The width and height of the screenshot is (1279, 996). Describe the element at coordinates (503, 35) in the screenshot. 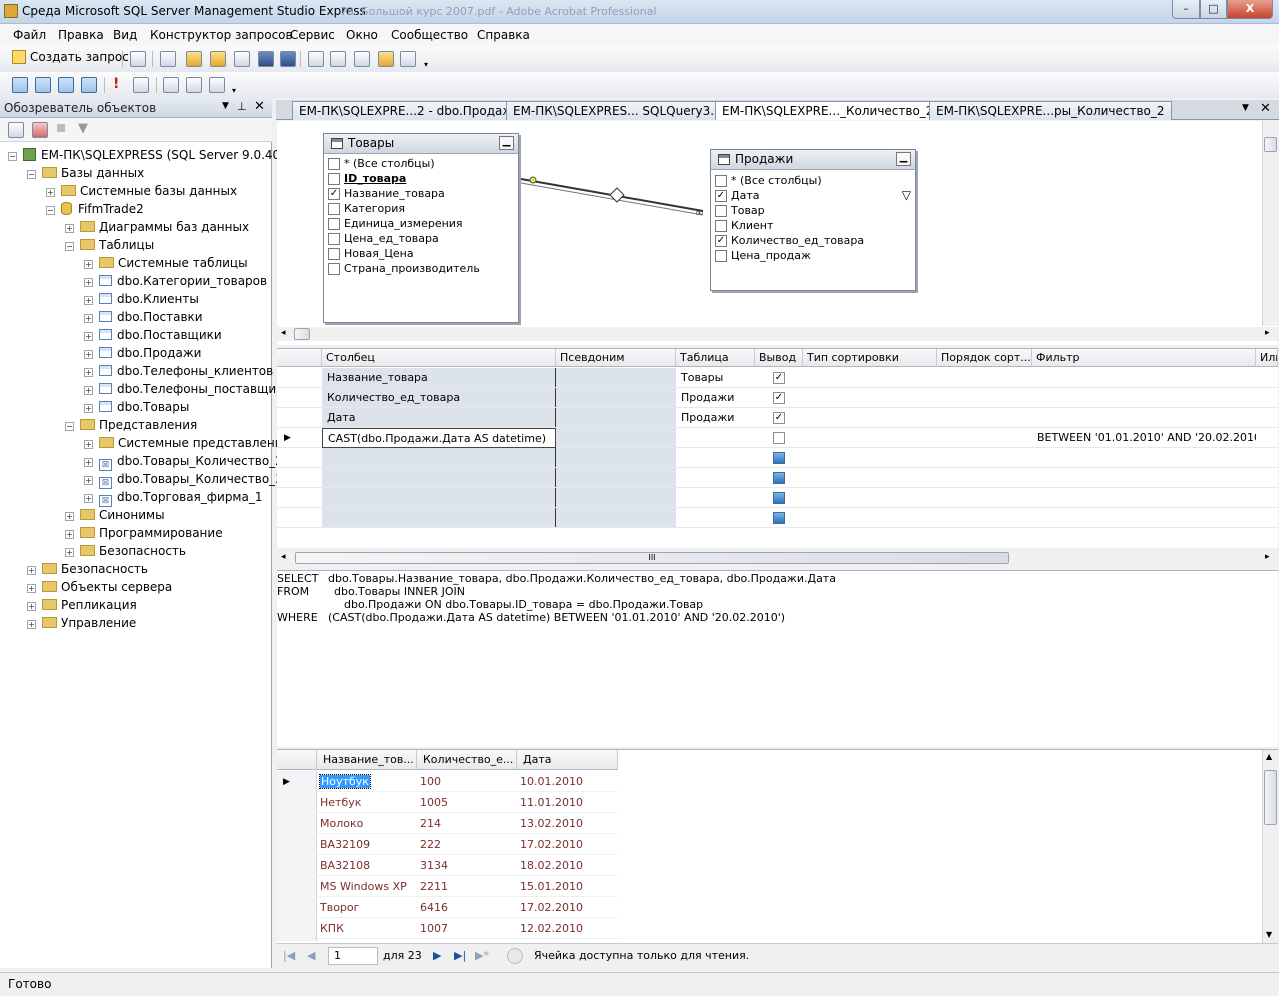

I see `menu-help: Справка` at that location.